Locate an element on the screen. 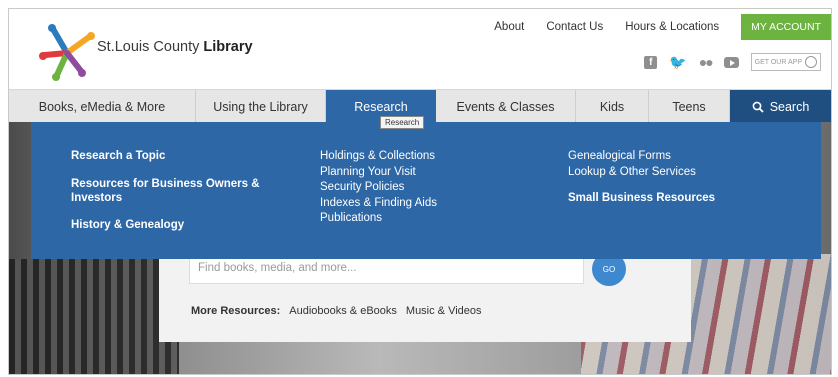 Image resolution: width=838 pixels, height=377 pixels. youtube-icon is located at coordinates (731, 62).